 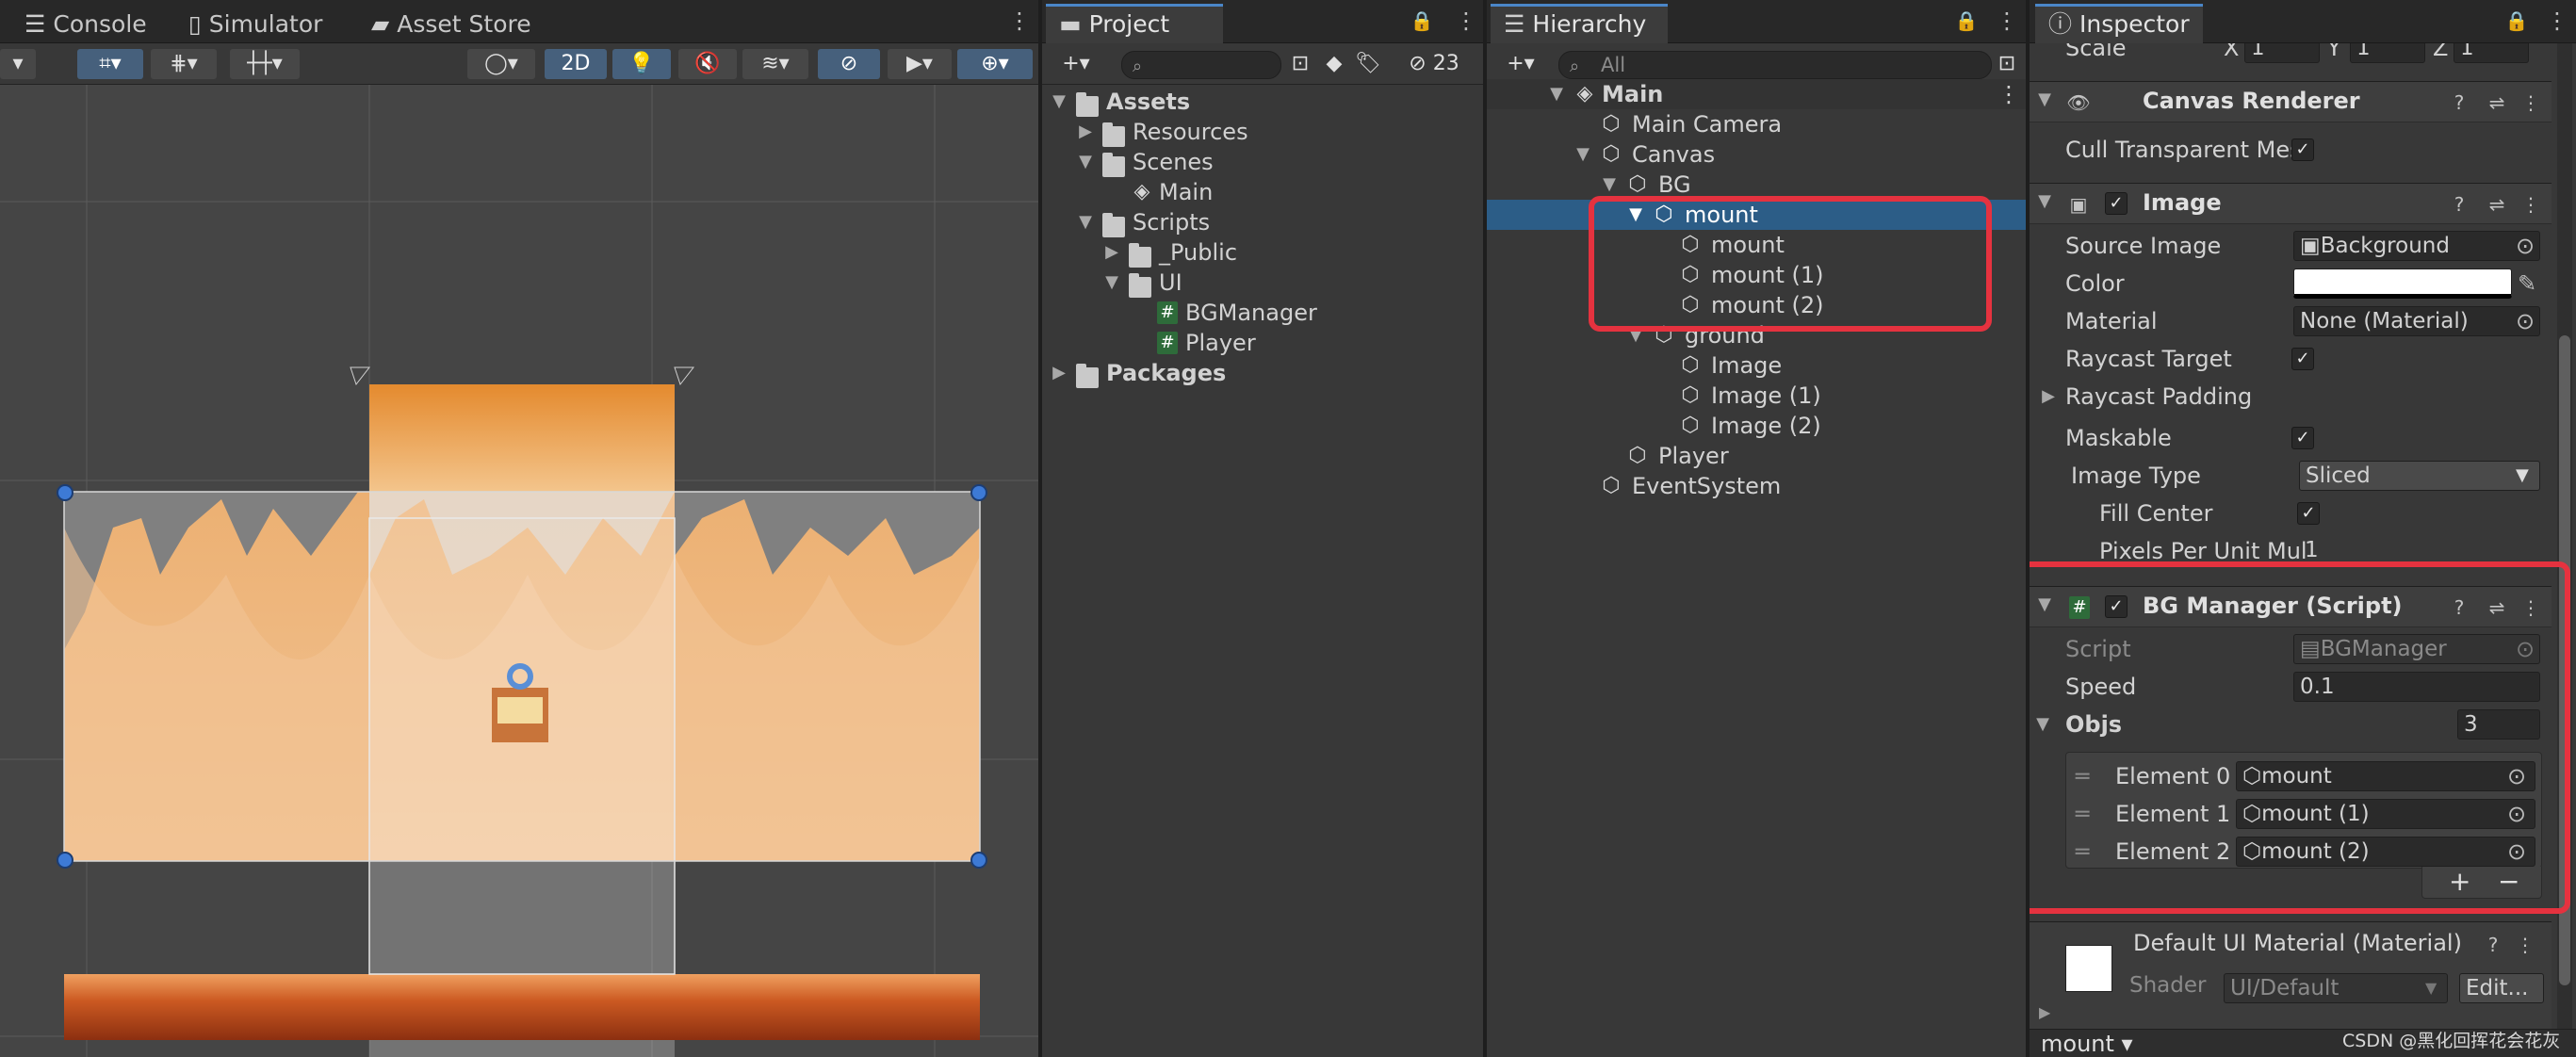 I want to click on lighting-icon: 💡, so click(x=641, y=64).